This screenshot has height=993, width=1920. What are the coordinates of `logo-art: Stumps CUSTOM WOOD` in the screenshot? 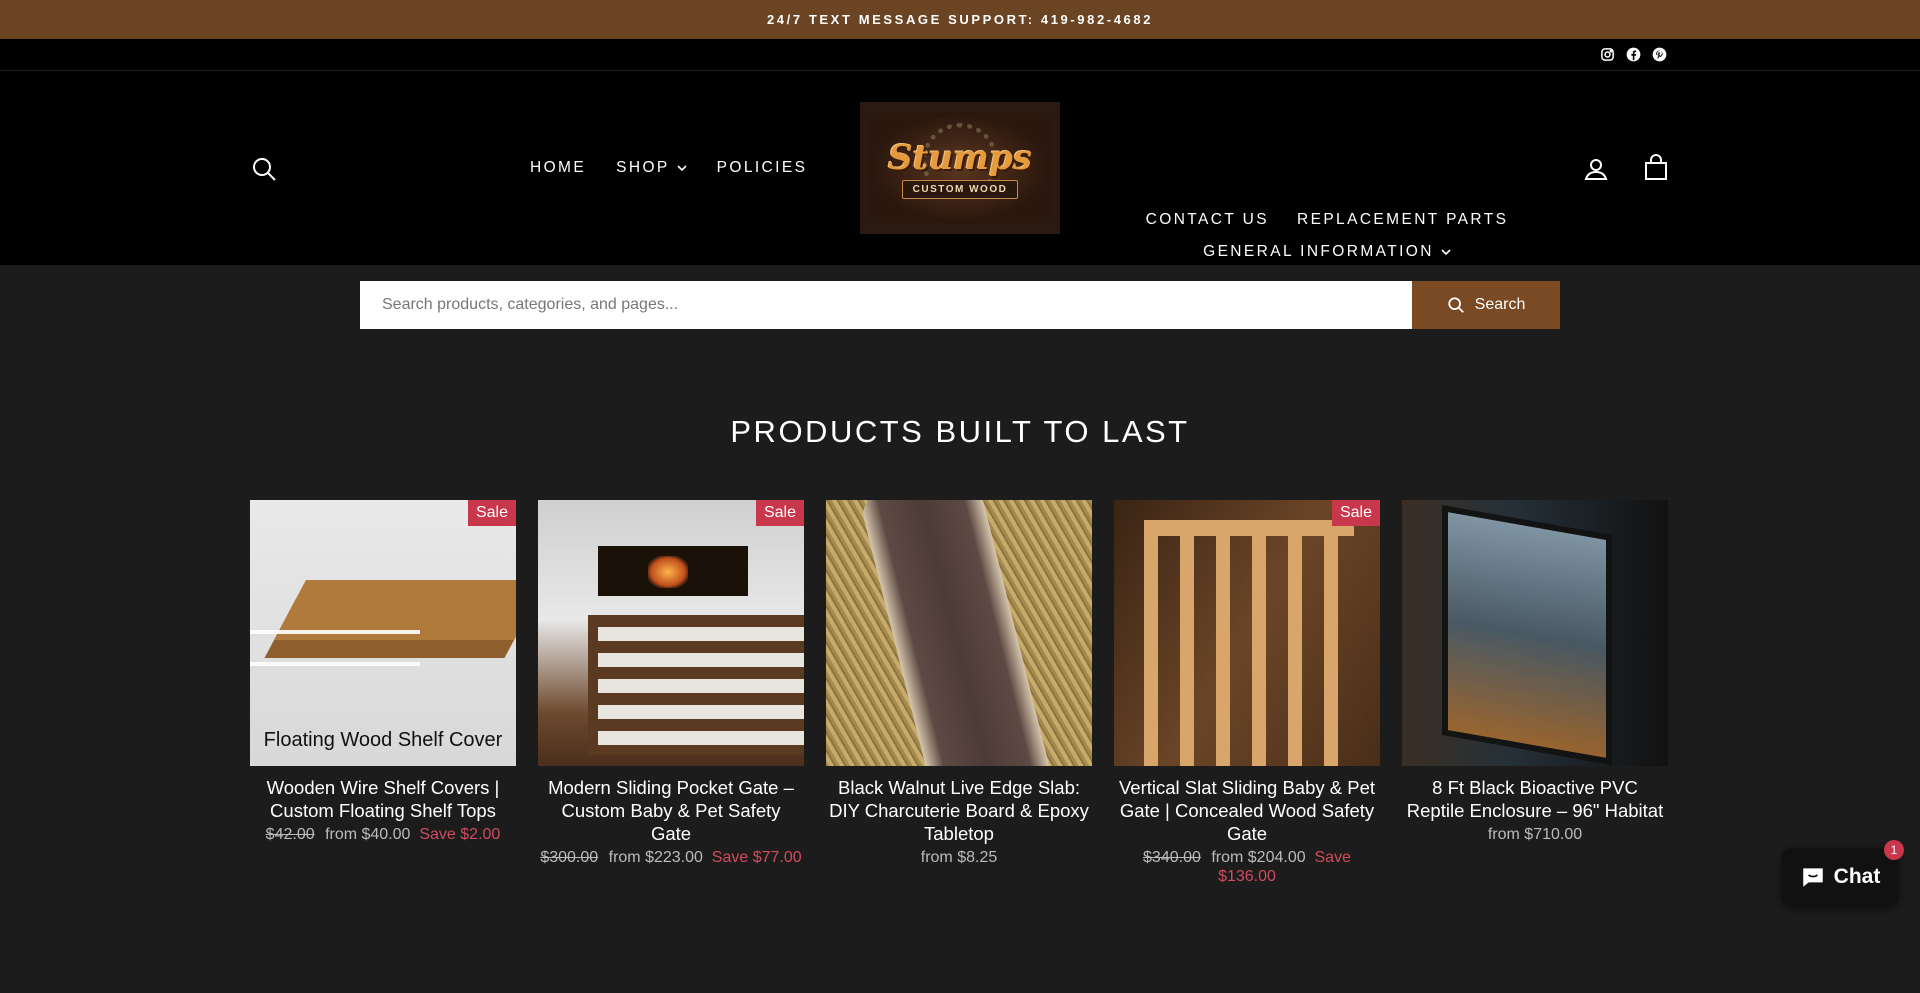 It's located at (960, 168).